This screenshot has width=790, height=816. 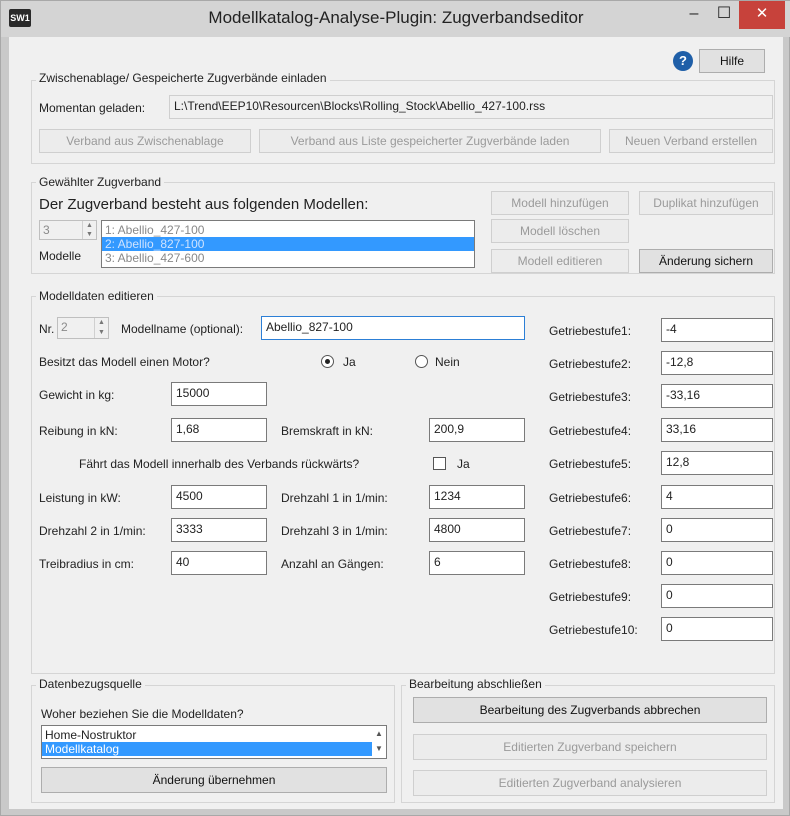 I want to click on model-nr-value: 2, so click(x=64, y=327).